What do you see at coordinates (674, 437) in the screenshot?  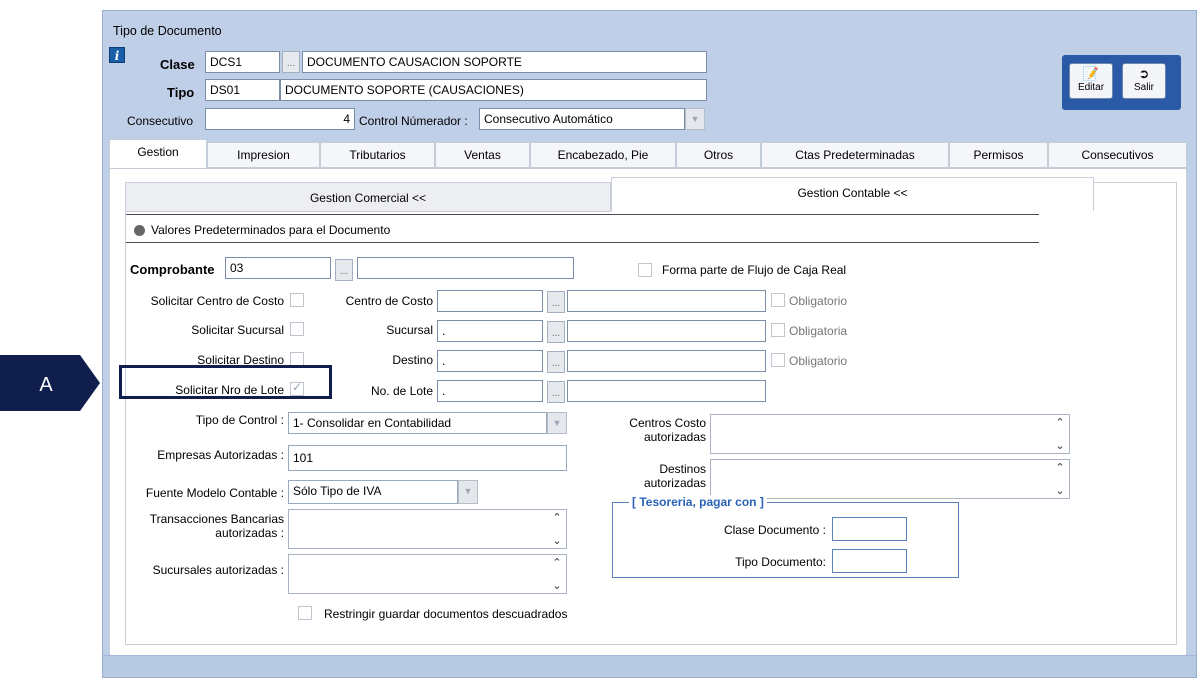 I see `centros-autorizadas-line2: autorizadas` at bounding box center [674, 437].